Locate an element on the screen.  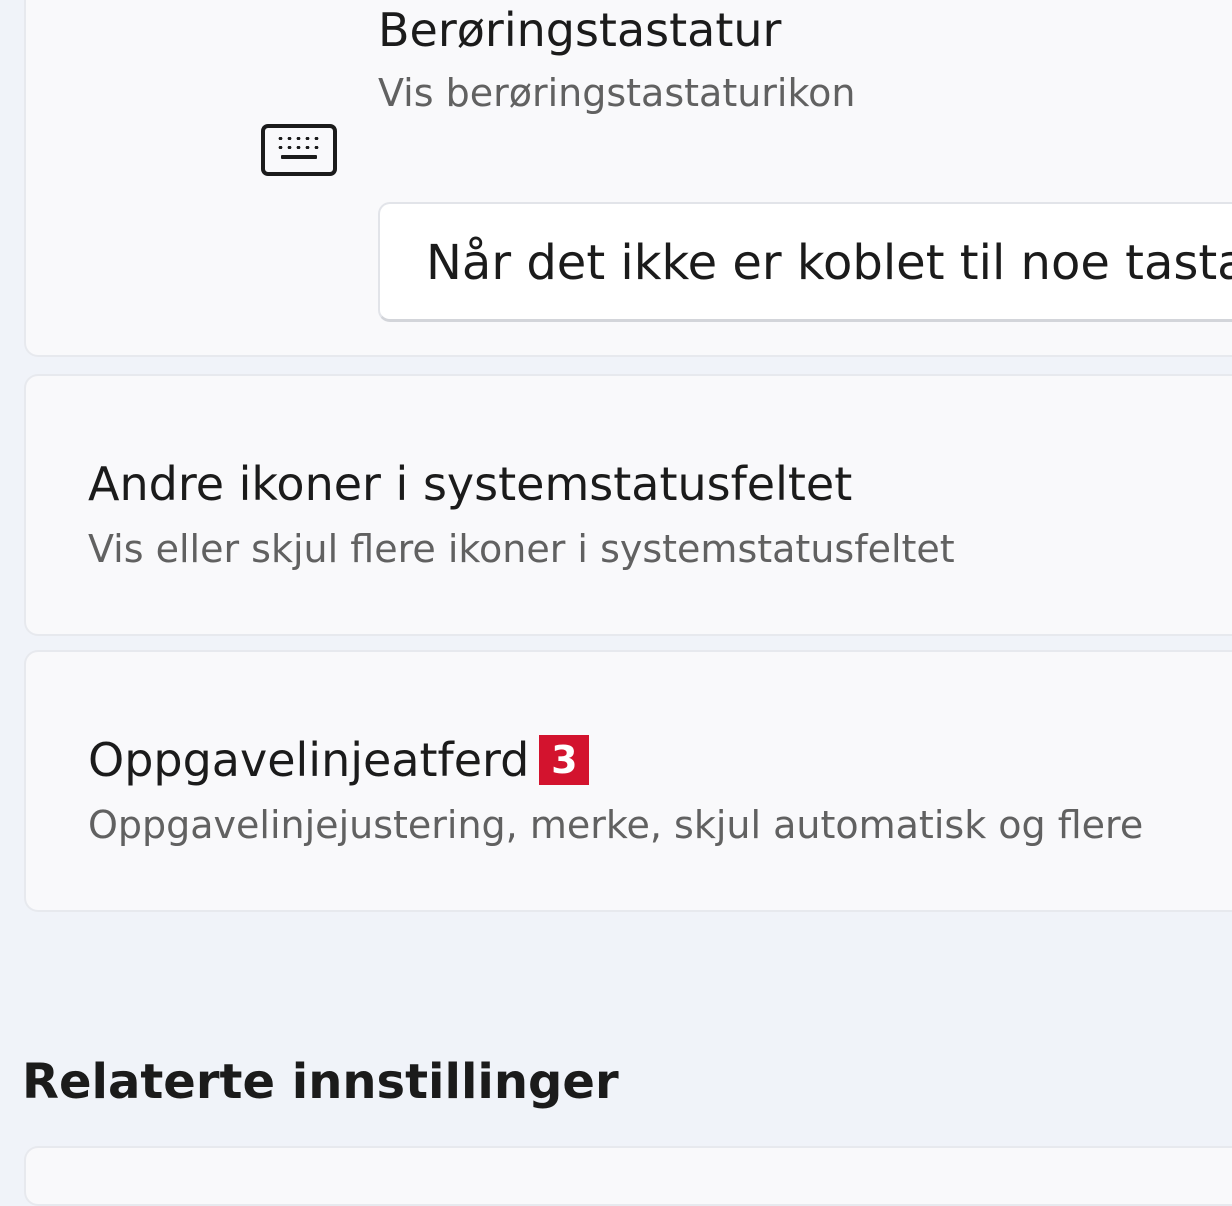
taskbar-behaviors-title-row: Oppgavelinjeatferd 3 is located at coordinates (339, 760).